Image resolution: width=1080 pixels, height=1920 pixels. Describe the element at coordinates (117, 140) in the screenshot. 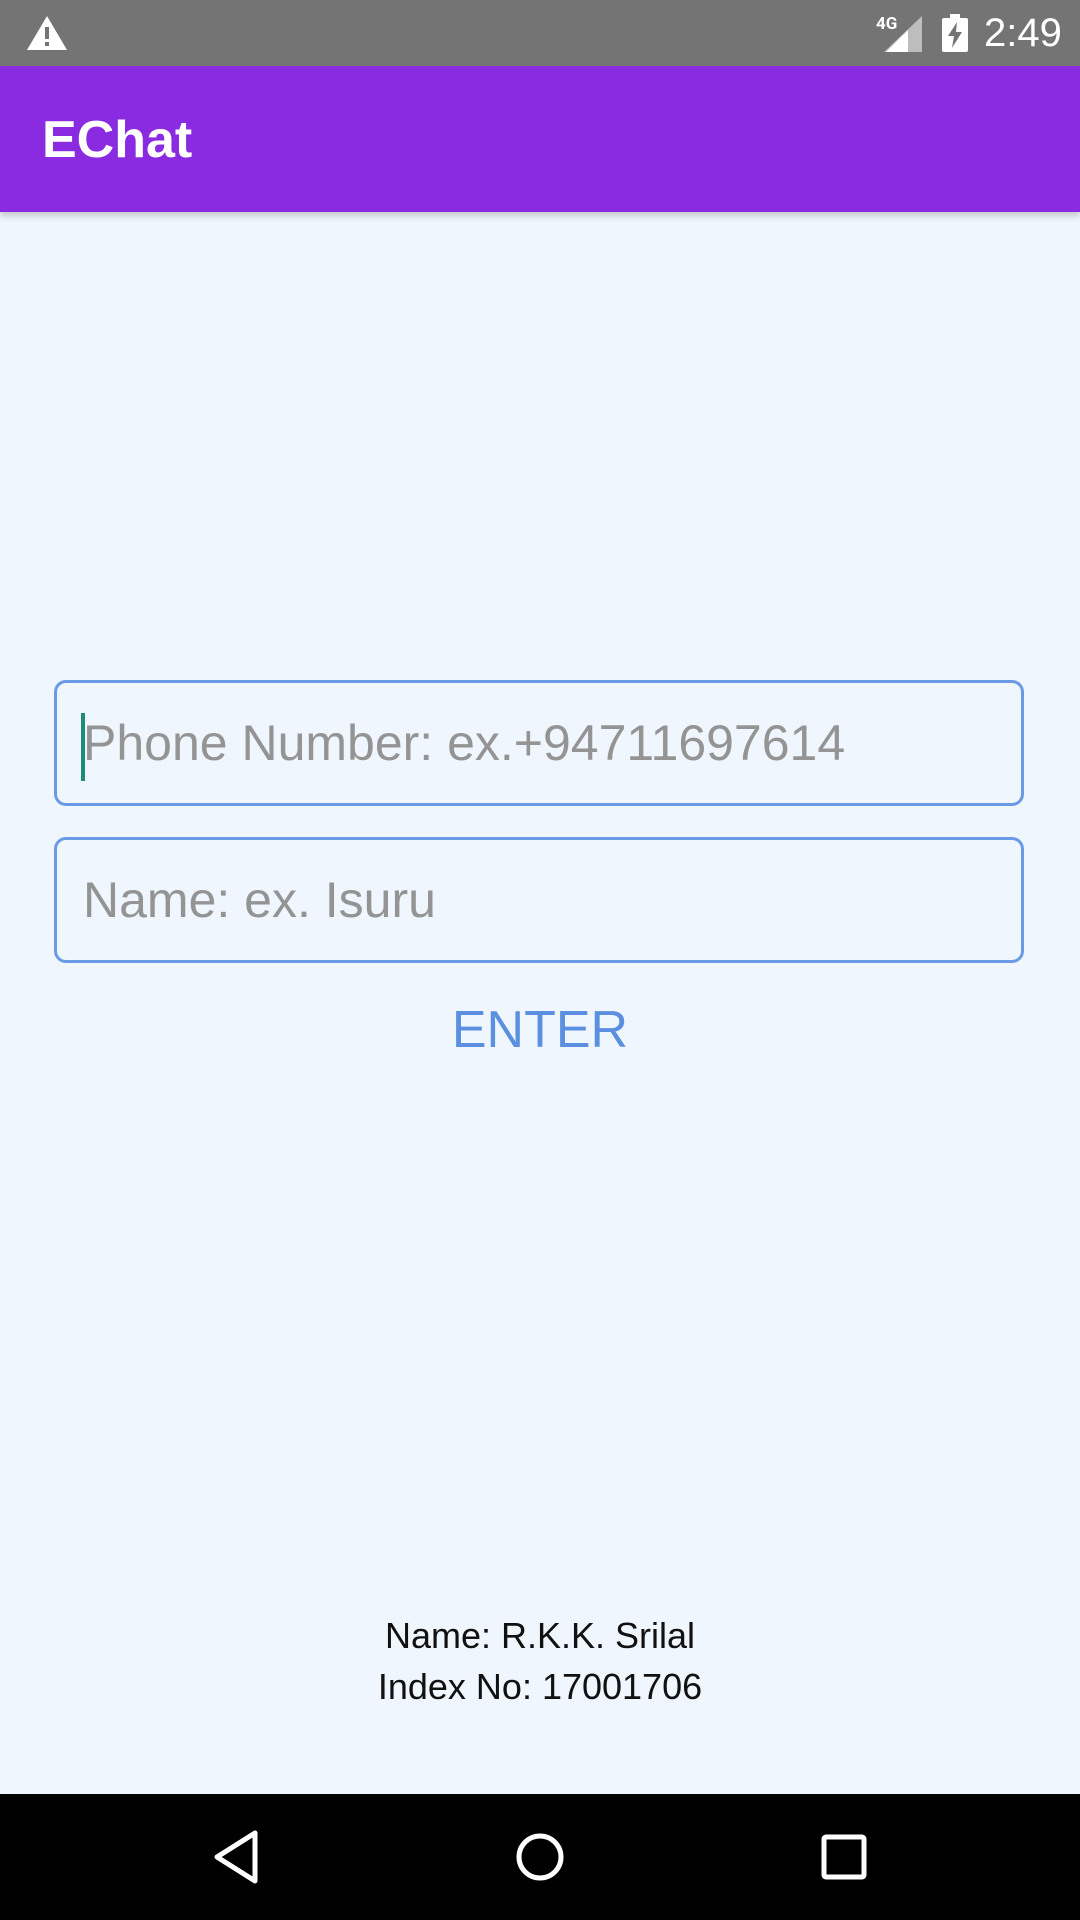

I see `app-title: EChat` at that location.